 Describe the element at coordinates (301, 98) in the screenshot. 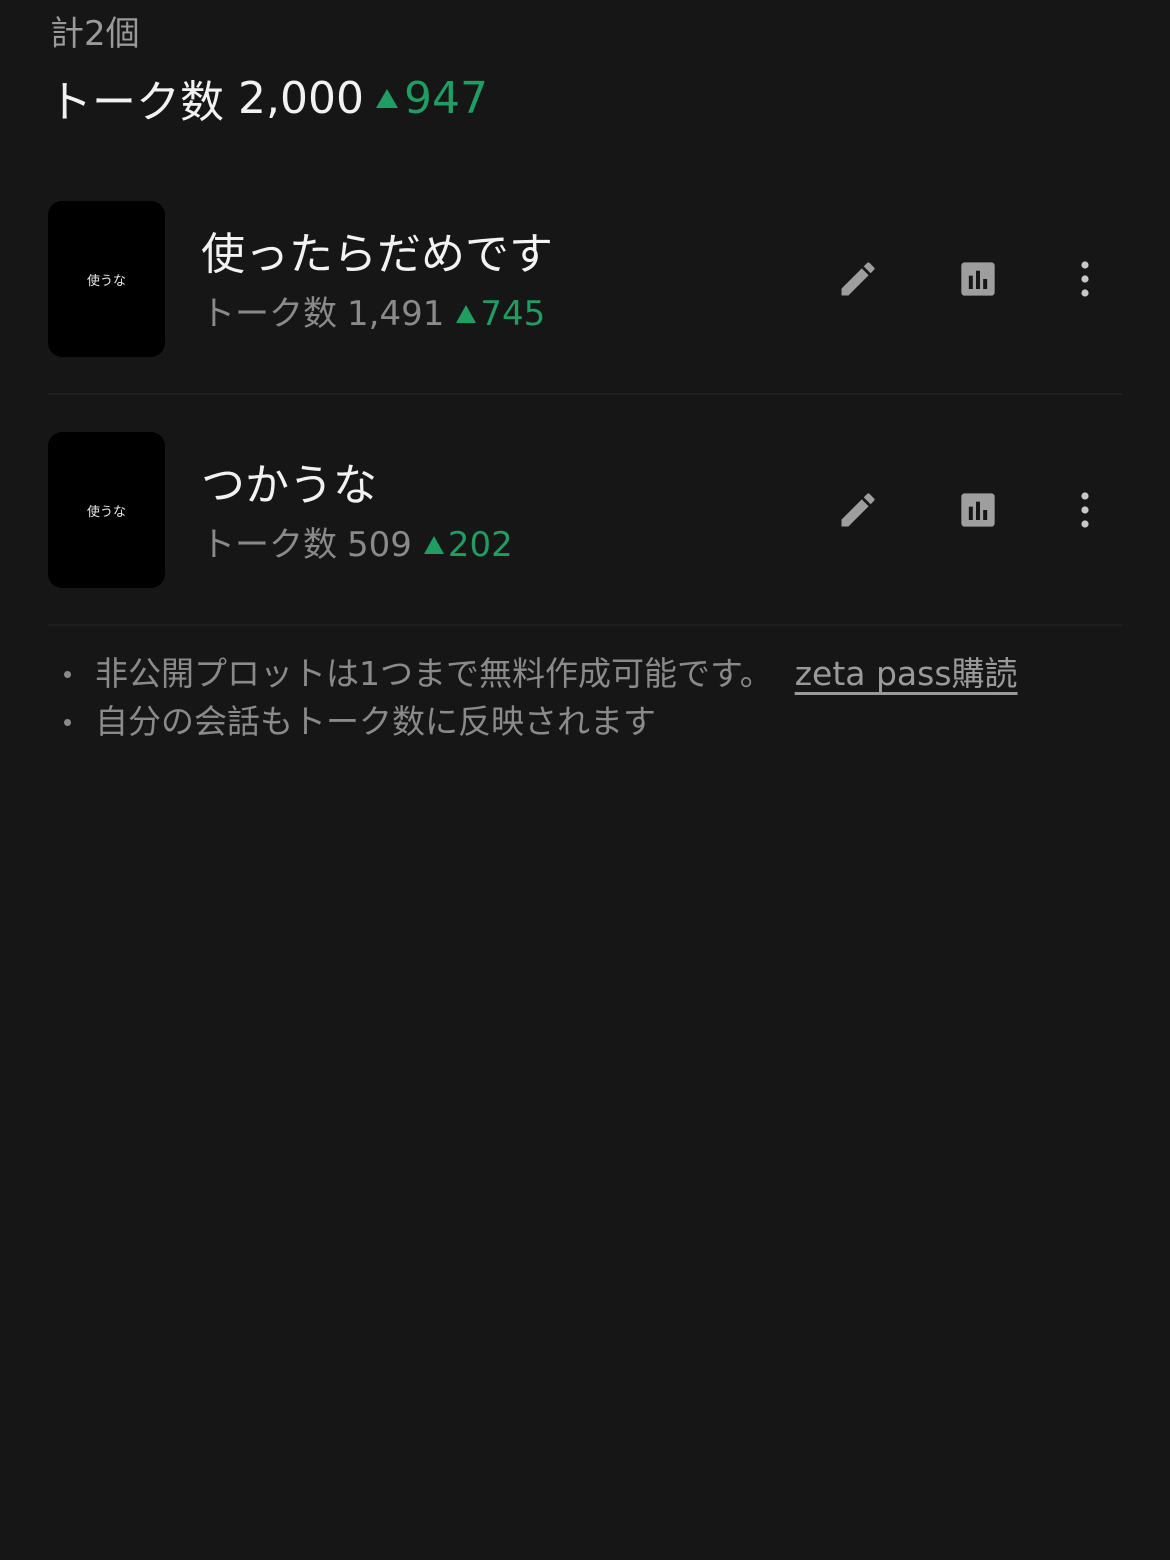

I see `total-talk-count: 2,000` at that location.